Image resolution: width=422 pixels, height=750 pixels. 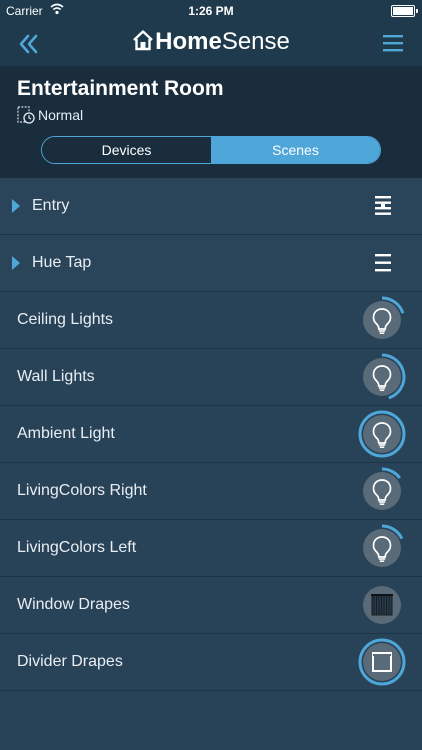 I want to click on tab-scenes: Scenes, so click(x=295, y=150).